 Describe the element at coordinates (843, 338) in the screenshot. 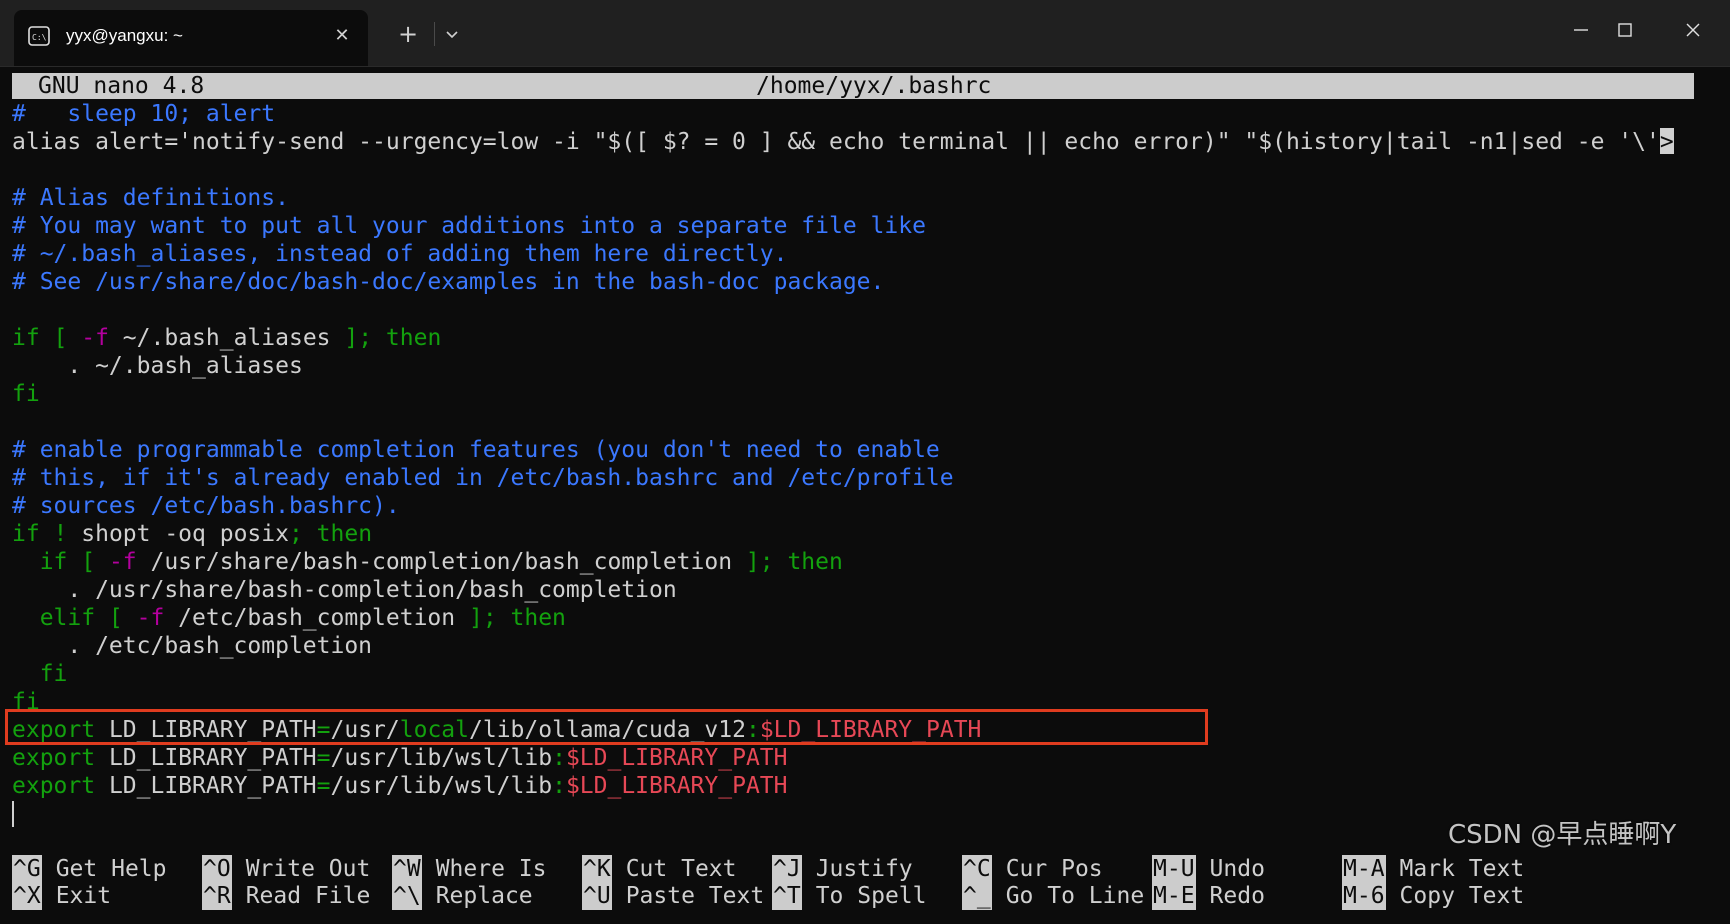

I see `code-line: if [ -f ~/.bash_aliases ]; then` at that location.